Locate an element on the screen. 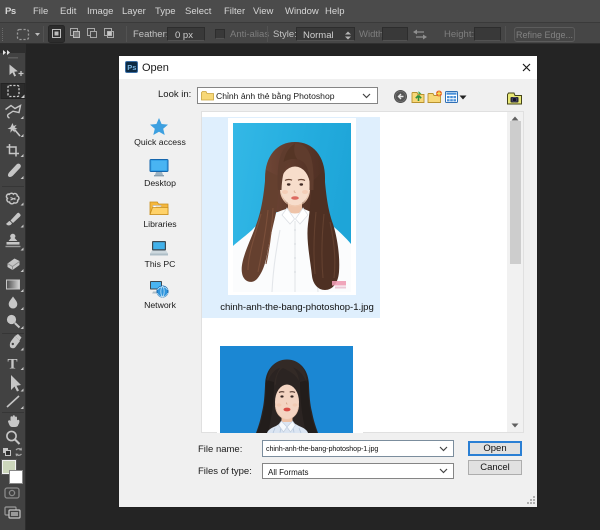  svg-text: T is located at coordinates (13, 365).